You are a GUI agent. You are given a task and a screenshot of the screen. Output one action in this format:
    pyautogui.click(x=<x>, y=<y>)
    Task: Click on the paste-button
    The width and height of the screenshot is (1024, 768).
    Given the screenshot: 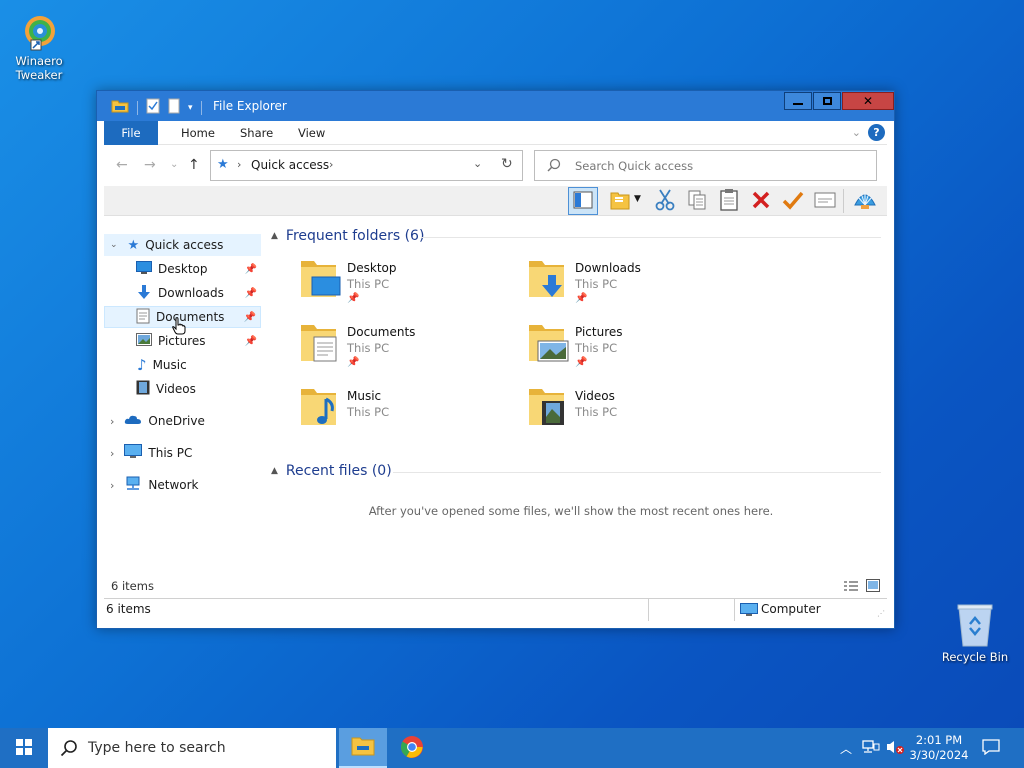 What is the action you would take?
    pyautogui.click(x=729, y=200)
    